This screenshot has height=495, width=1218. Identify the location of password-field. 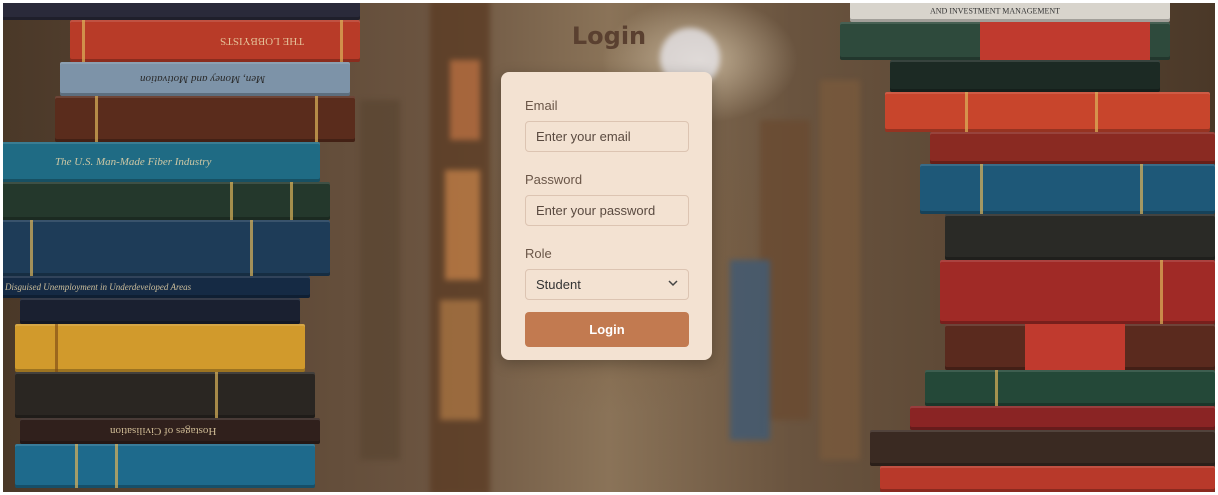
(607, 210).